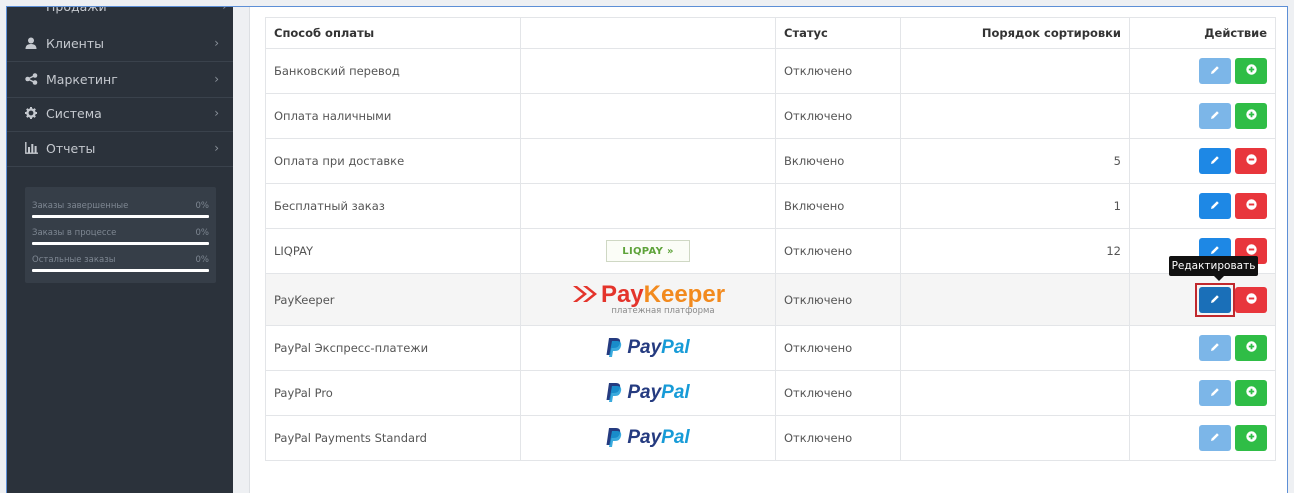 The height and width of the screenshot is (493, 1294). Describe the element at coordinates (393, 251) in the screenshot. I see `method-name: LIQPAY` at that location.